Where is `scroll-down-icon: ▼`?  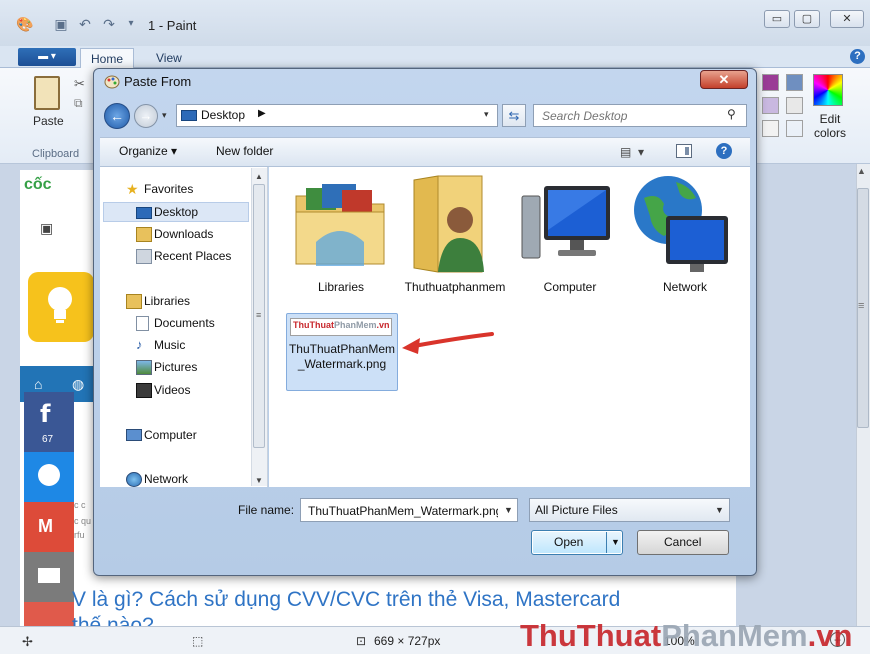
scroll-down-icon: ▼ is located at coordinates (259, 480).